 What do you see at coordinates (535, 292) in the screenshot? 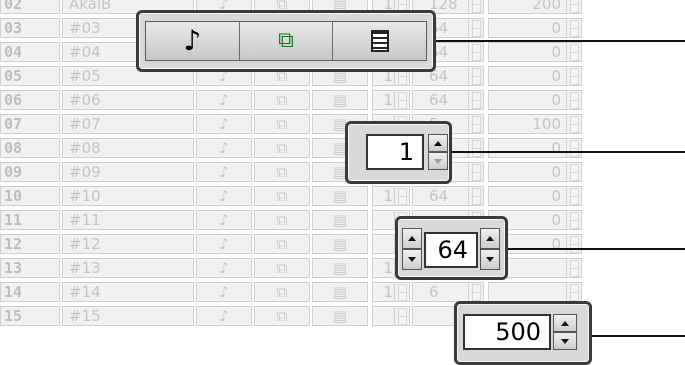
I see `value-field` at bounding box center [535, 292].